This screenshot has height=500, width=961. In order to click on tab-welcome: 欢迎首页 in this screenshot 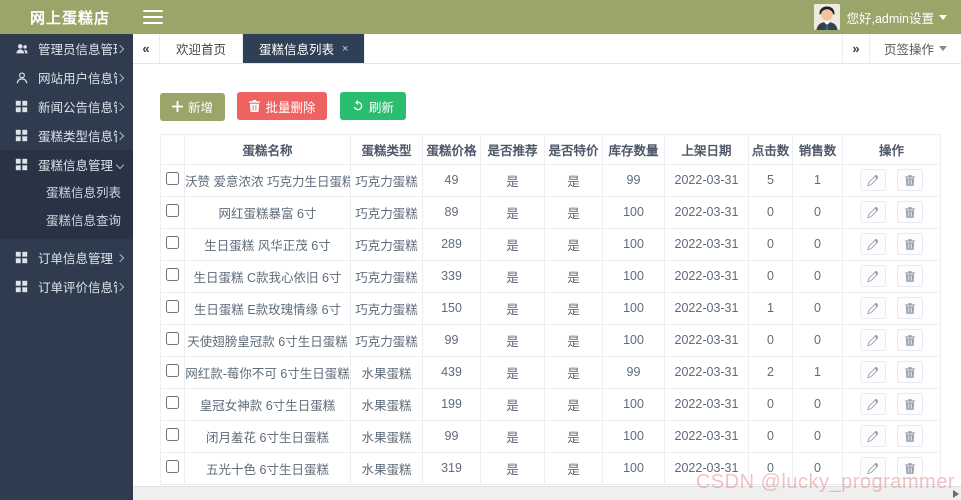, I will do `click(202, 48)`.